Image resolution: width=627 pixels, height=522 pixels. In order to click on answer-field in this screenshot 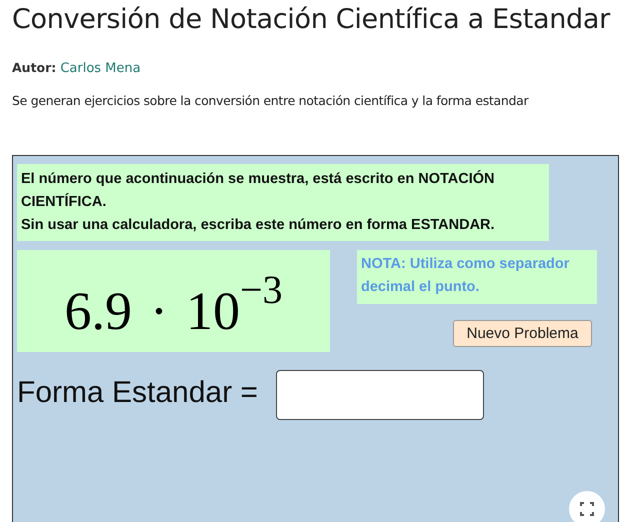, I will do `click(380, 395)`.